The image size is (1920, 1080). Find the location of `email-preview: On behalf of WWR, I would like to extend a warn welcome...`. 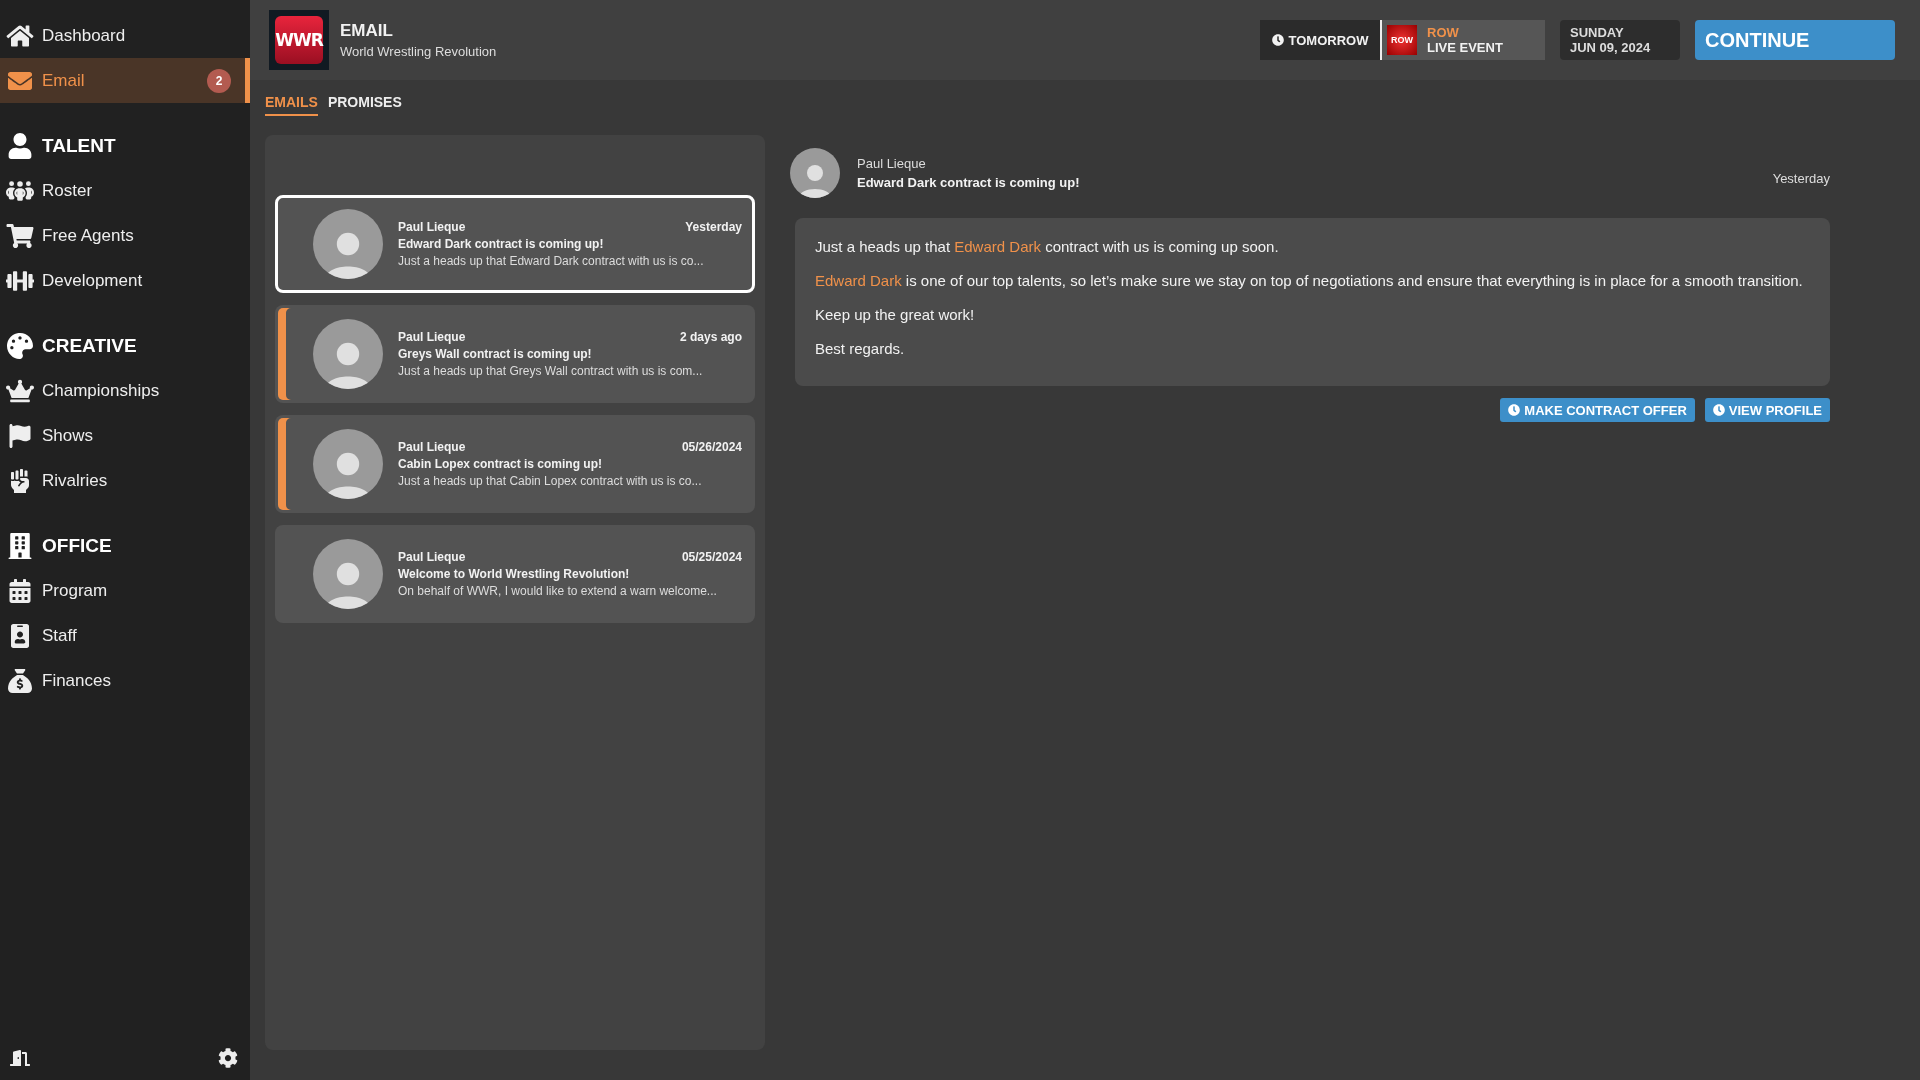

email-preview: On behalf of WWR, I would like to extend a warn welcome... is located at coordinates (558, 591).